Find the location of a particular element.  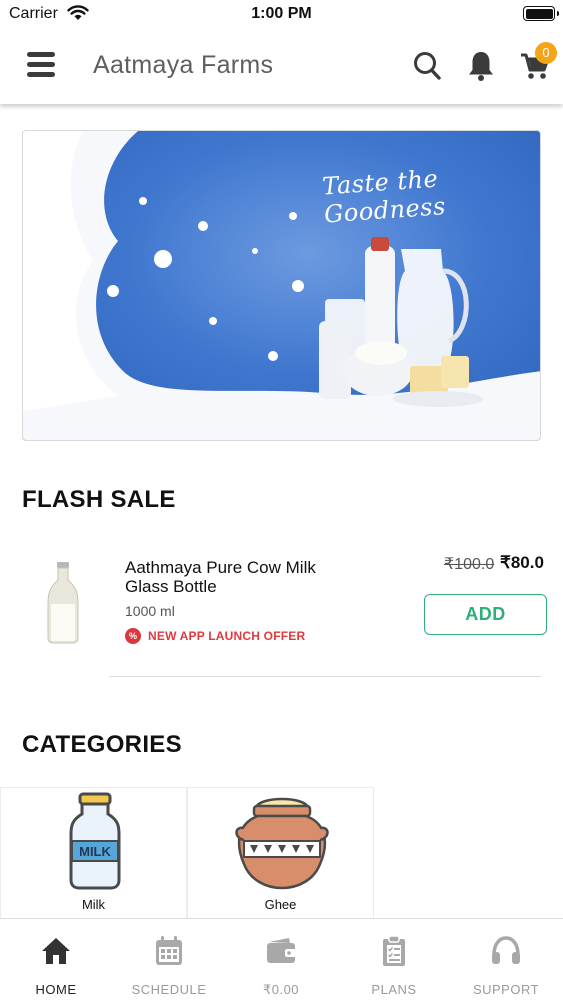

status-bar: Carrier 1:00 PM is located at coordinates (281, 15).